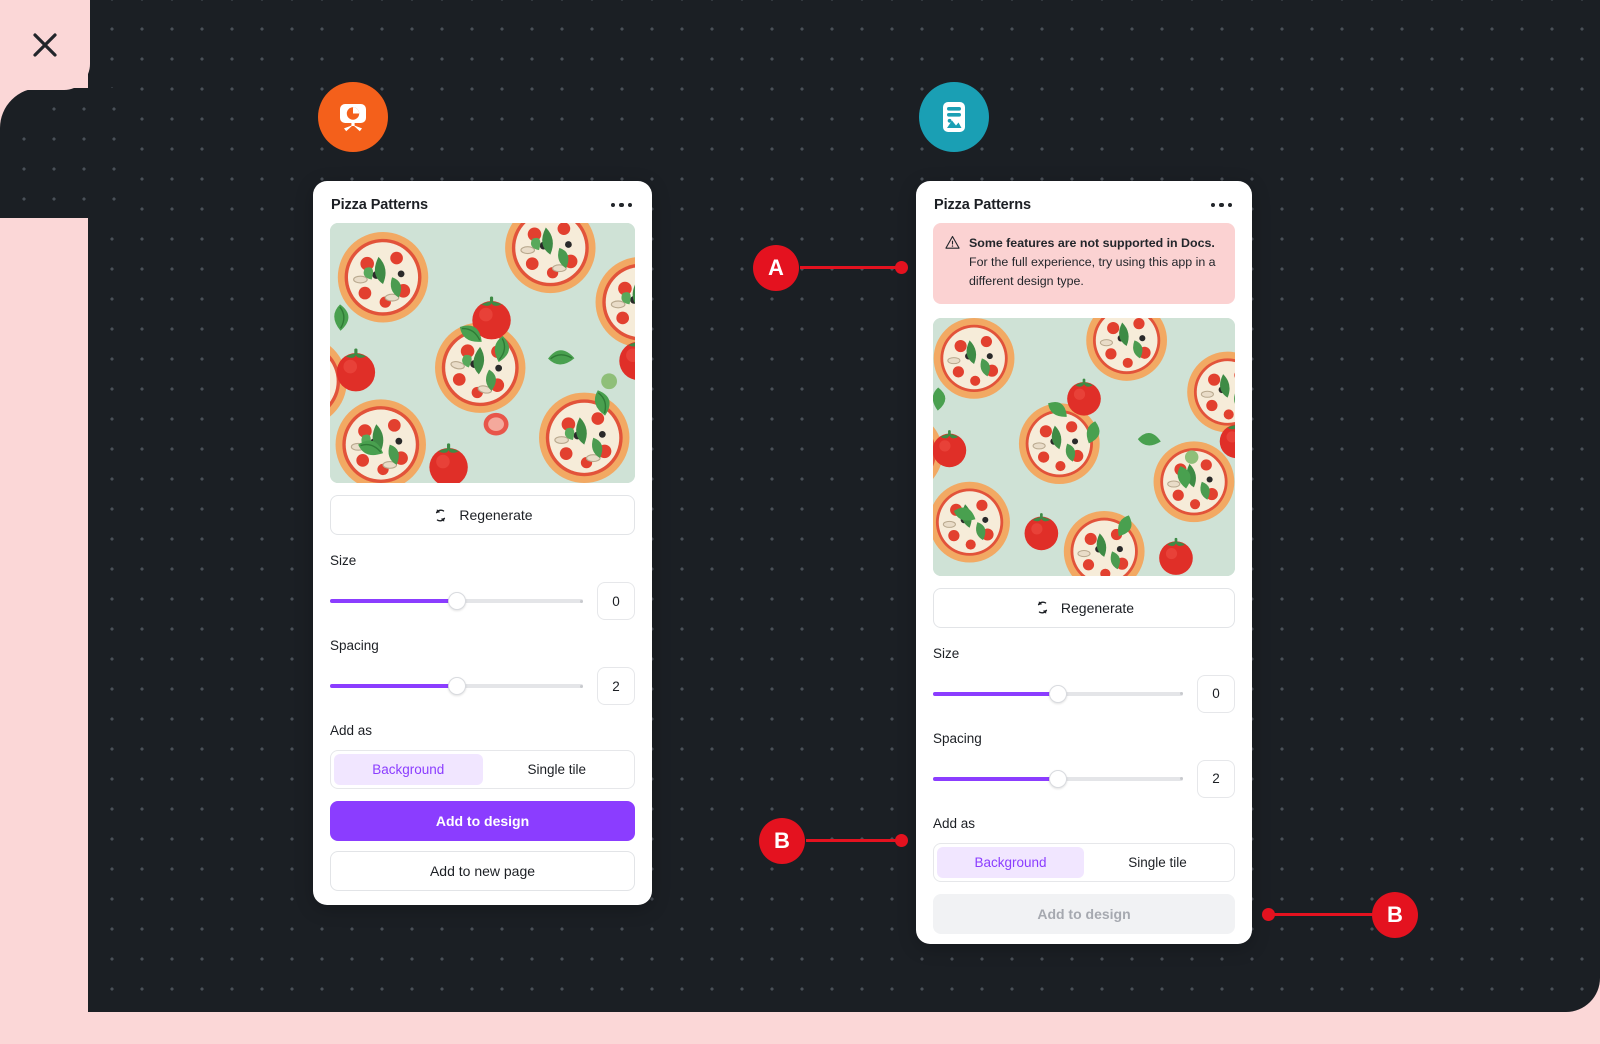 Image resolution: width=1600 pixels, height=1044 pixels. Describe the element at coordinates (581, 686) in the screenshot. I see `spacing-slider-endtick` at that location.